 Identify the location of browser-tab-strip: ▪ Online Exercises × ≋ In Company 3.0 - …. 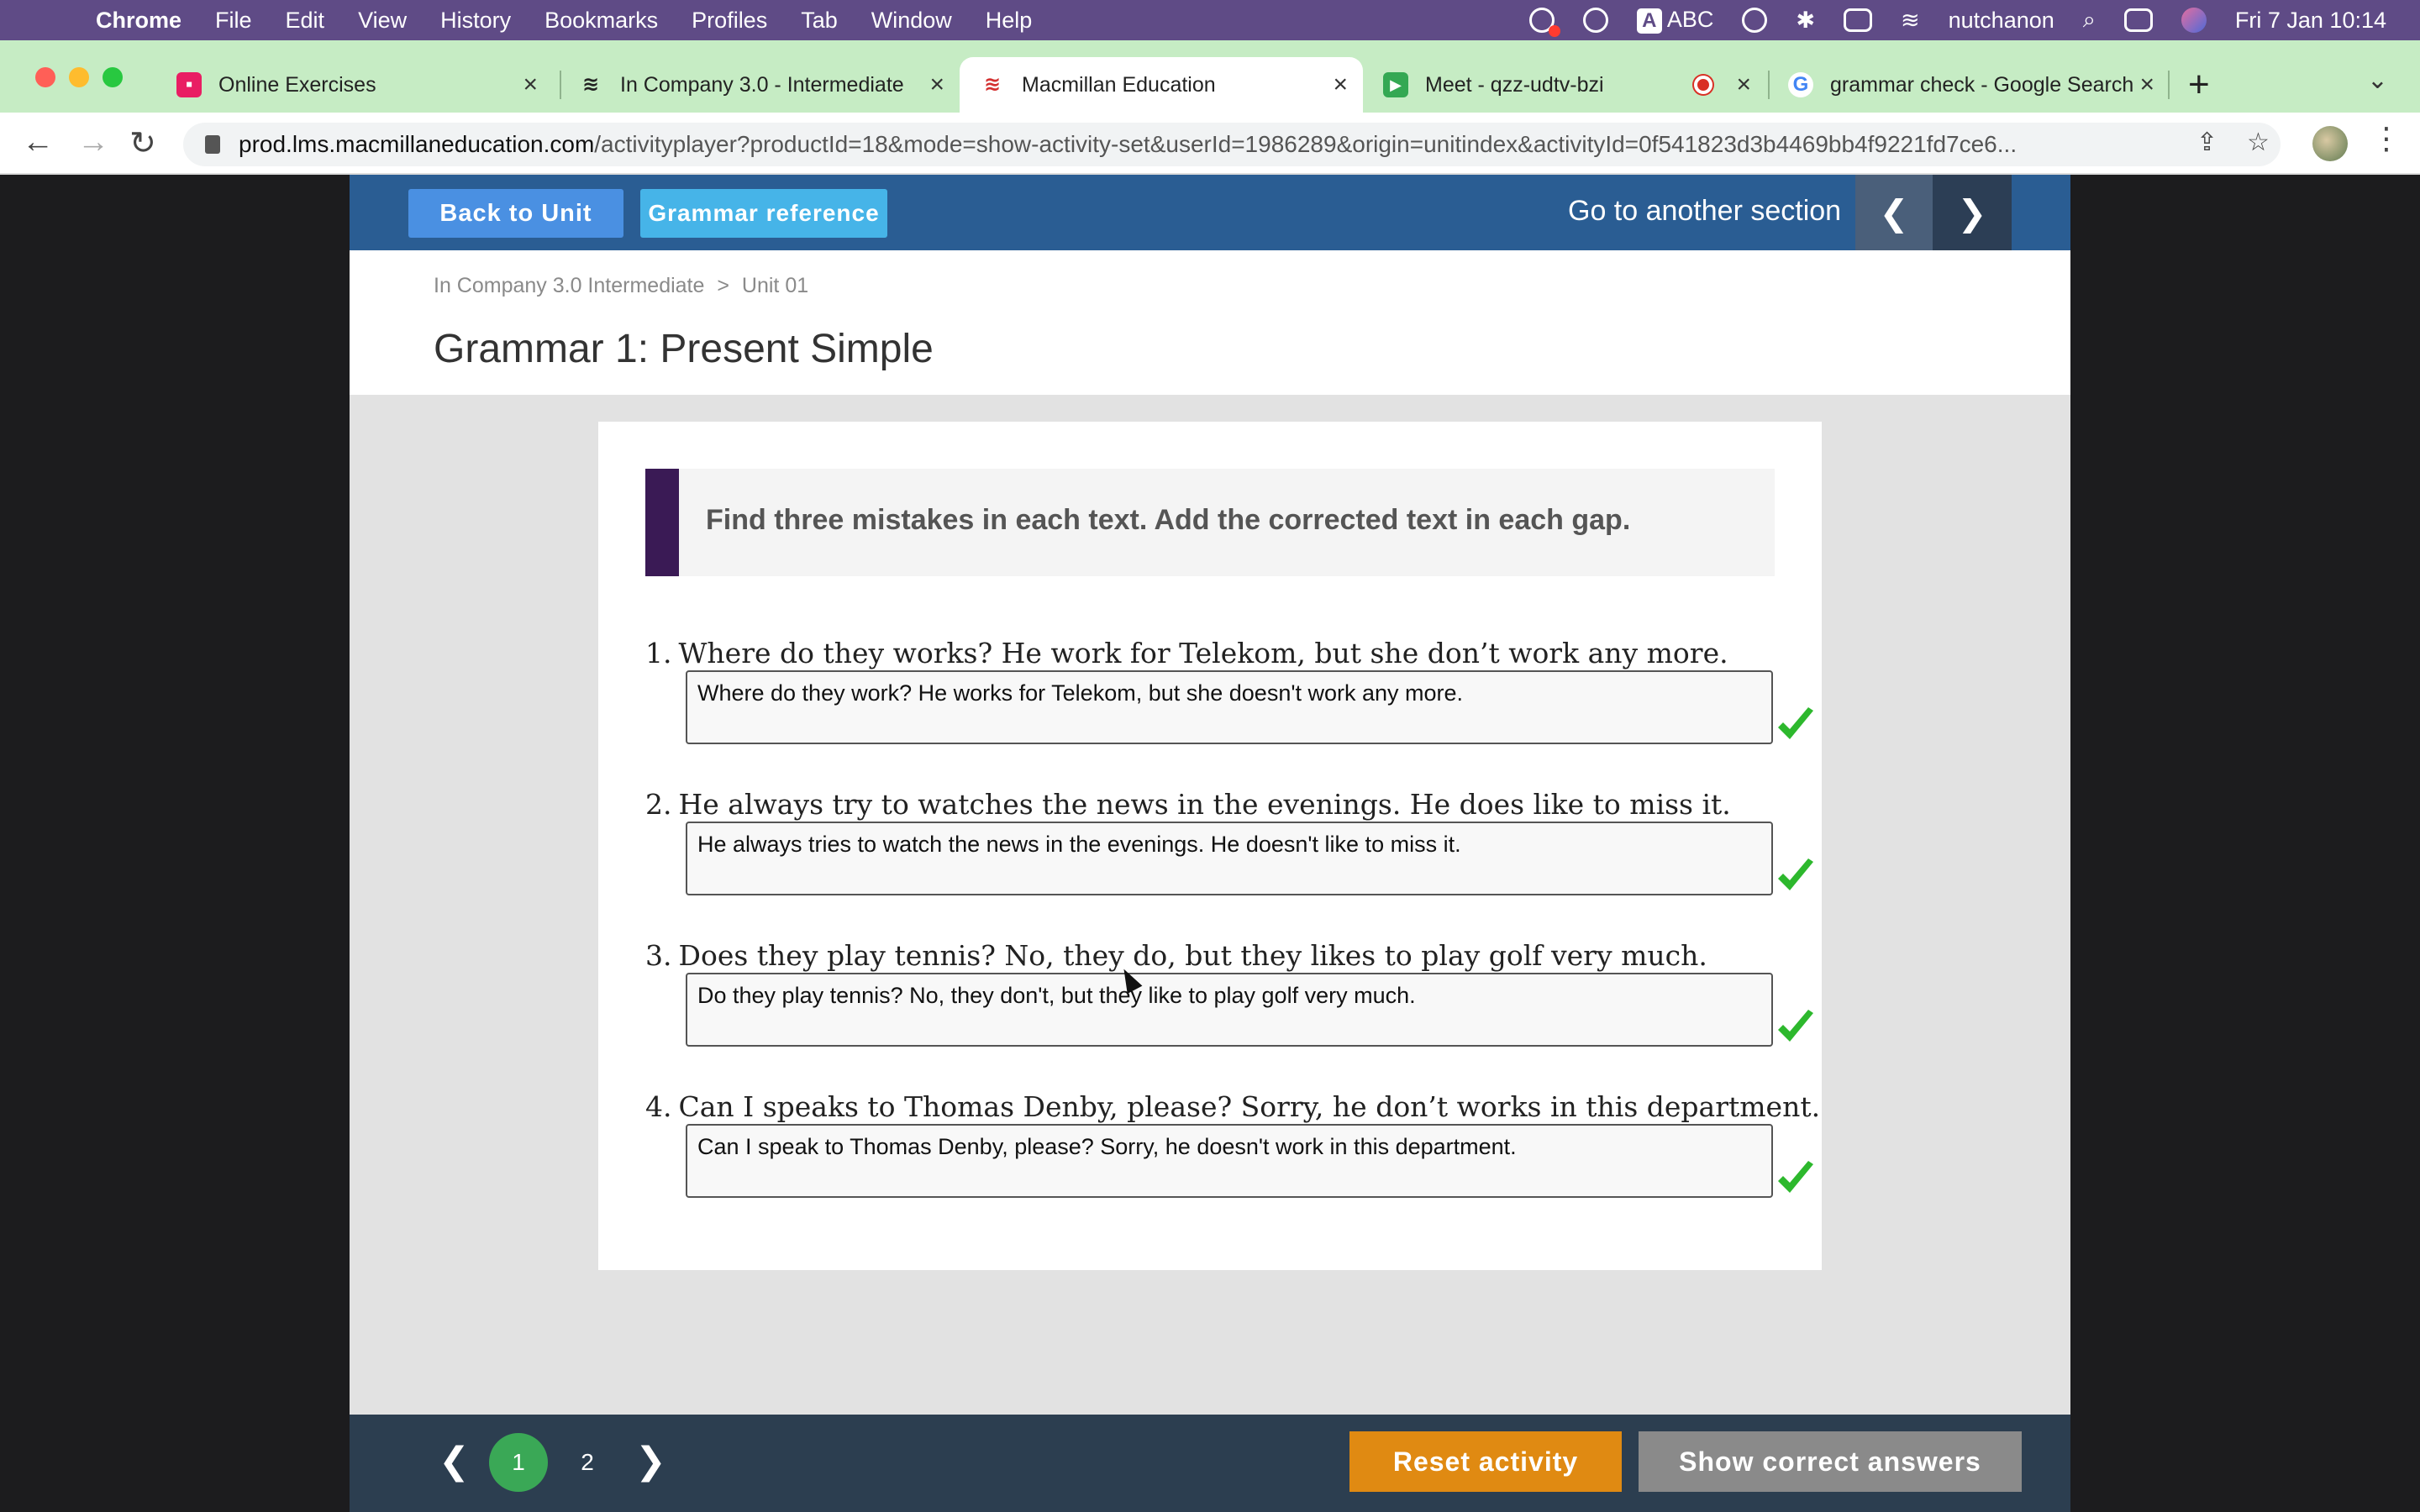
(1210, 76).